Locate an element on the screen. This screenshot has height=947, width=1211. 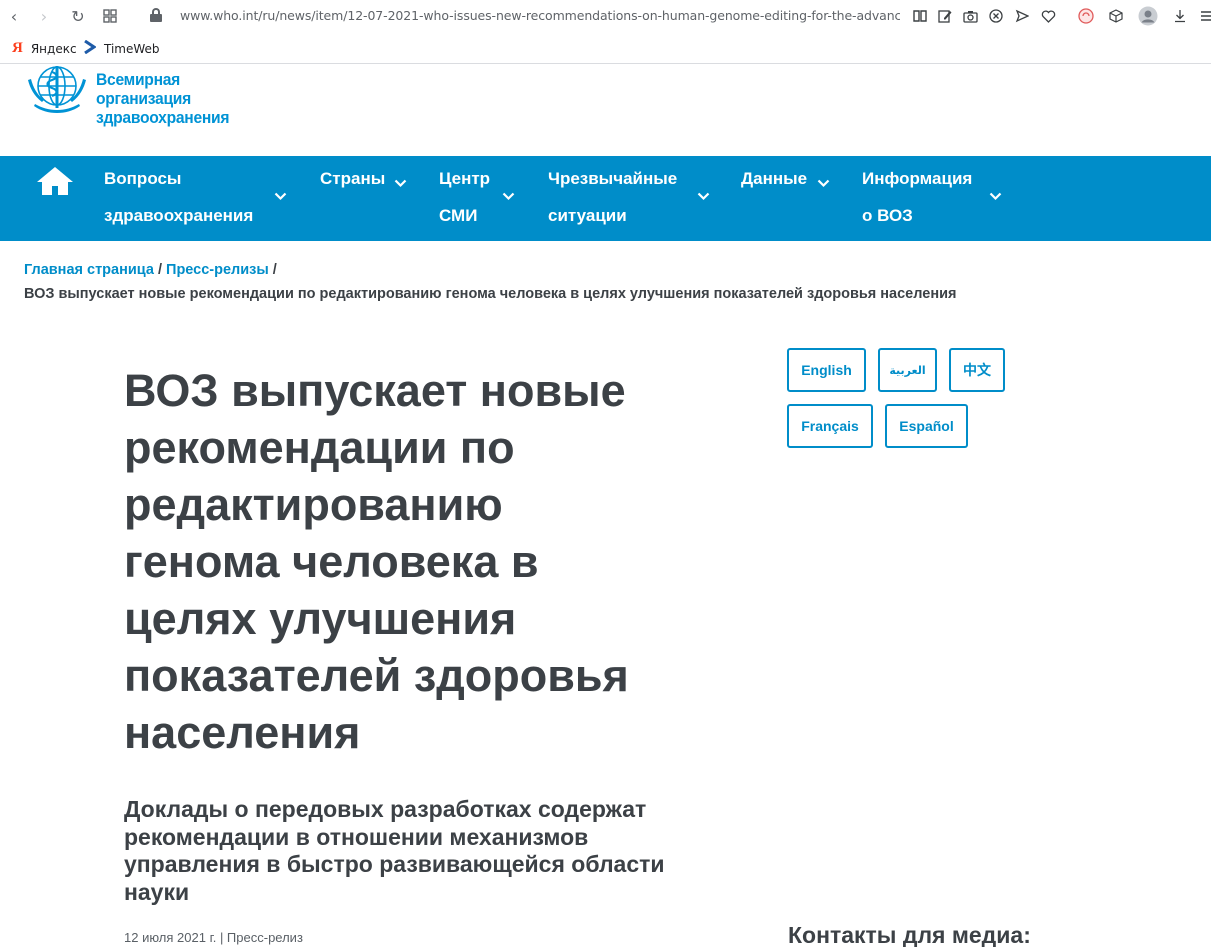
title-line: генома человека в is located at coordinates (331, 561).